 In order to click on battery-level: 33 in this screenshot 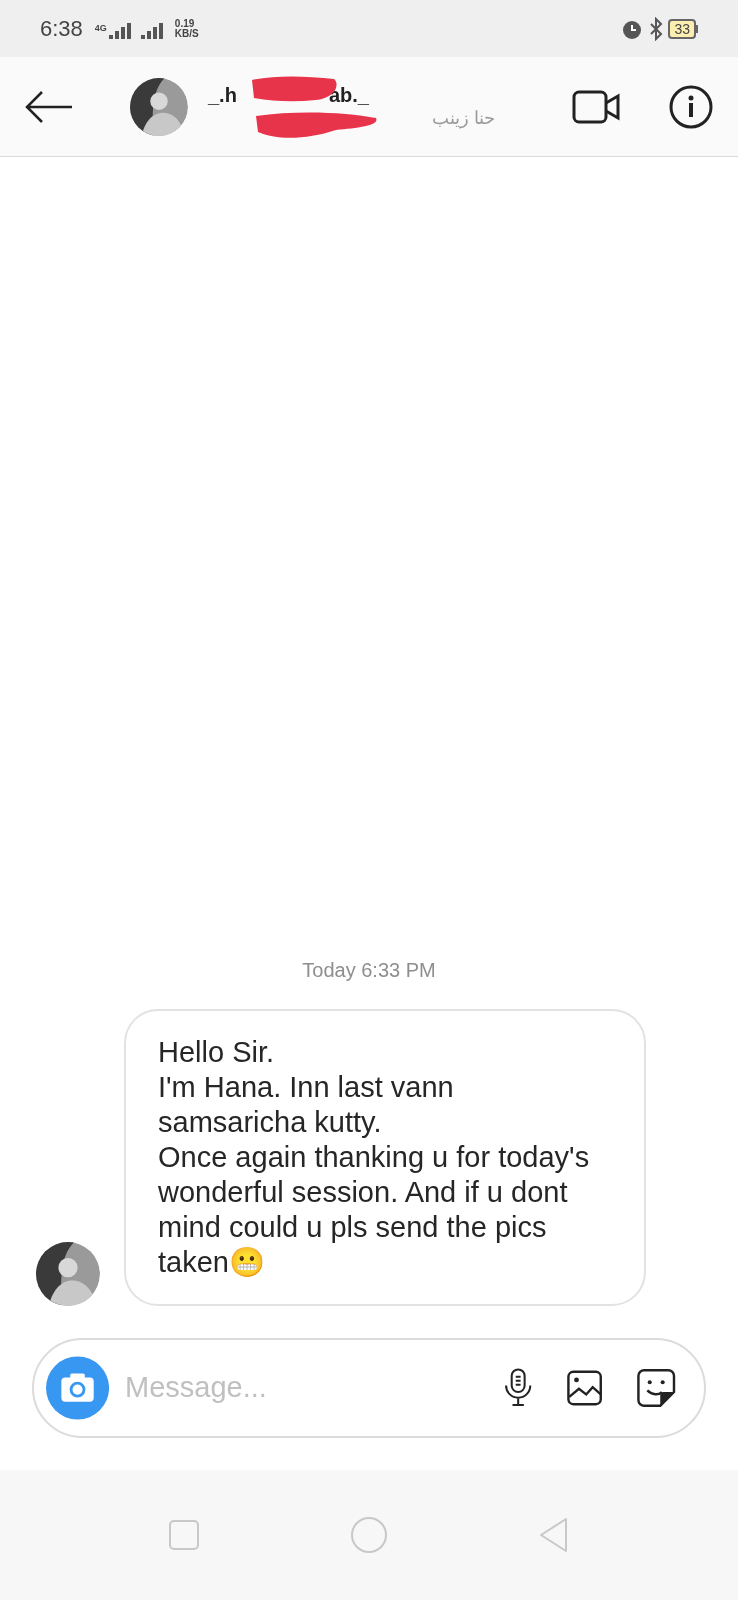, I will do `click(682, 28)`.